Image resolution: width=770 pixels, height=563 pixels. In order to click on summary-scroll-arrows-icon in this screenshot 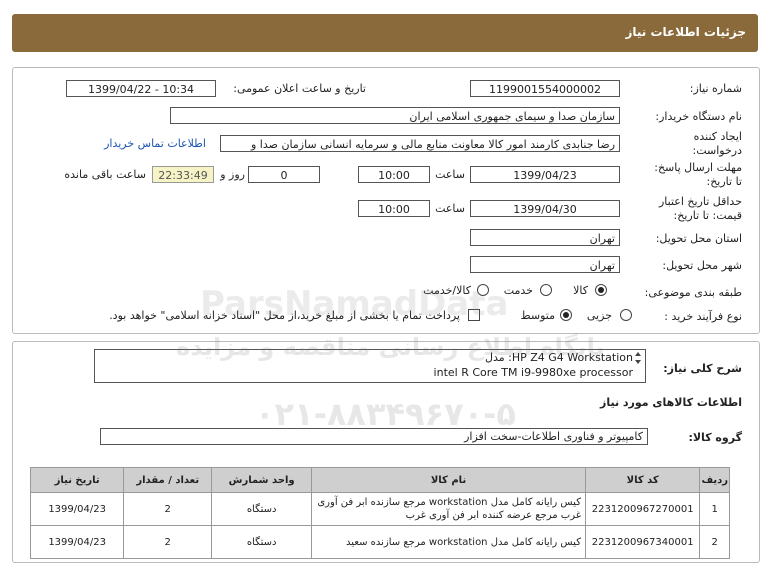, I will do `click(638, 366)`.